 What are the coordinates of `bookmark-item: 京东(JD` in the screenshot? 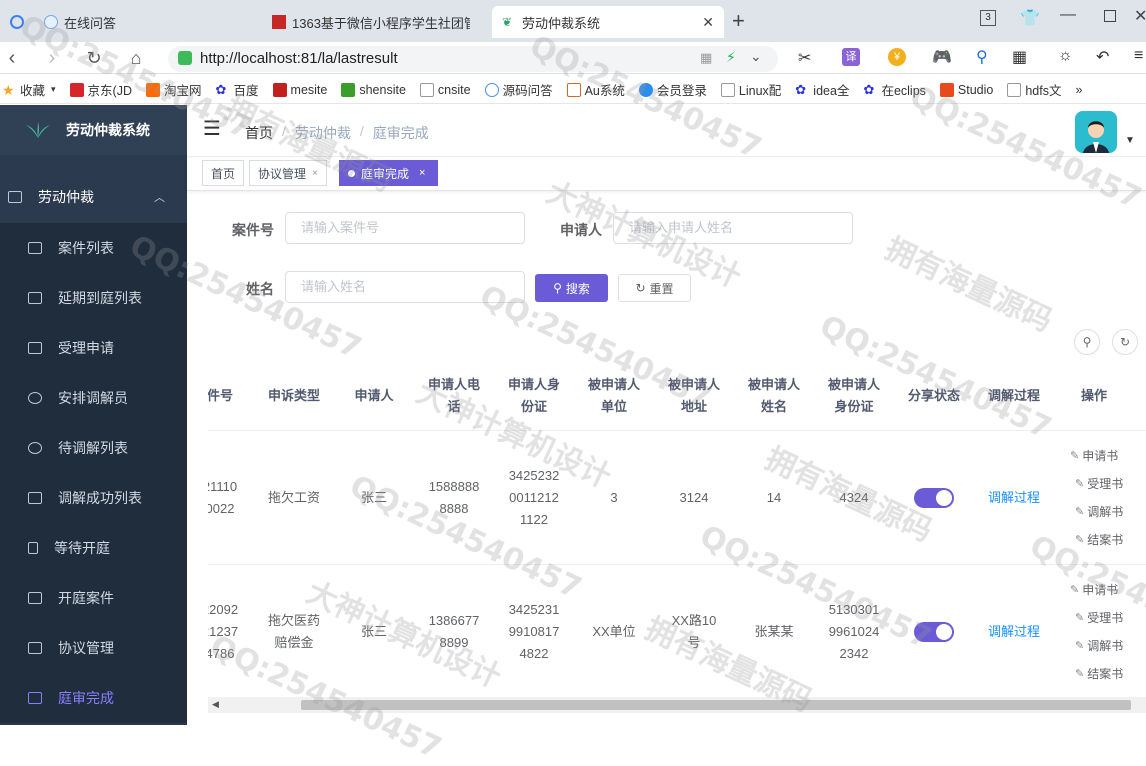 It's located at (100, 89).